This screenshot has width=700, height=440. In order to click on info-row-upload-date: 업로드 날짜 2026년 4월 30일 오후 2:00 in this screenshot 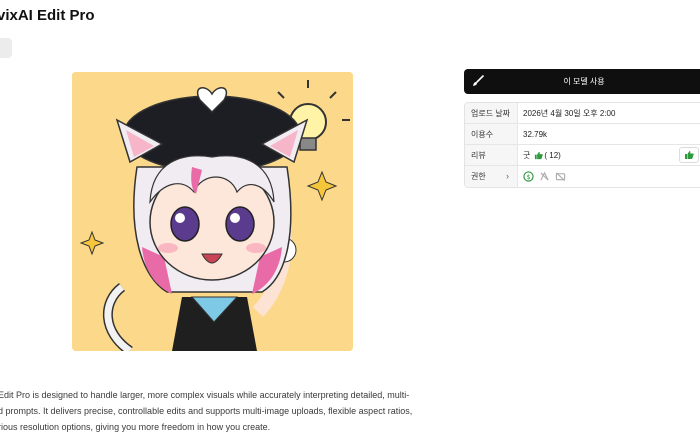, I will do `click(582, 113)`.